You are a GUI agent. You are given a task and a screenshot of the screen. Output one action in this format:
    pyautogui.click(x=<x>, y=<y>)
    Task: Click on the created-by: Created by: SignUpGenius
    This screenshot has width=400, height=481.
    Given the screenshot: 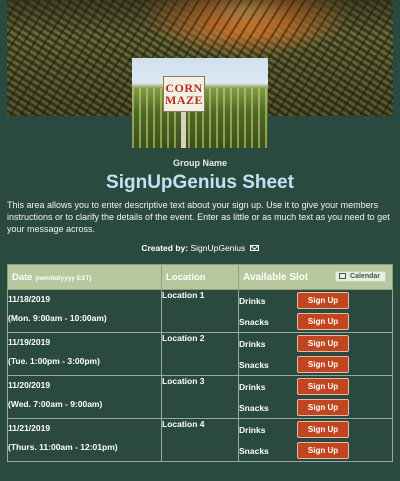 What is the action you would take?
    pyautogui.click(x=200, y=248)
    